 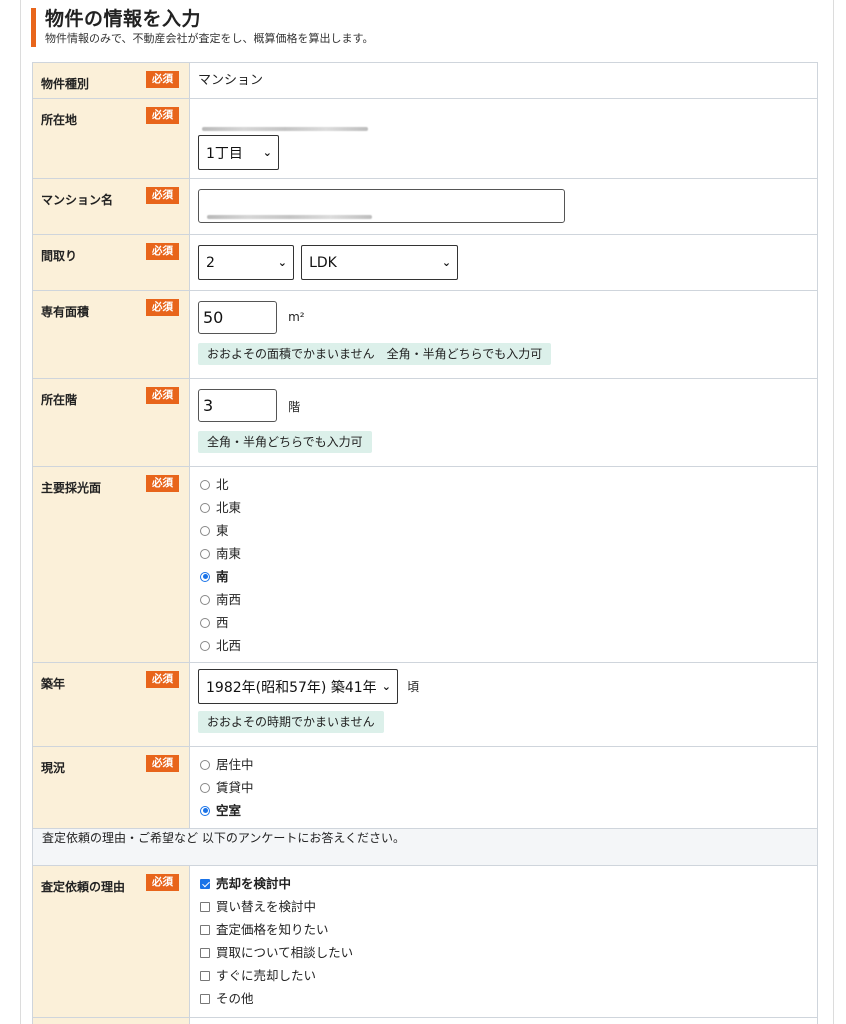 I want to click on option-label: 居住中, so click(x=235, y=764).